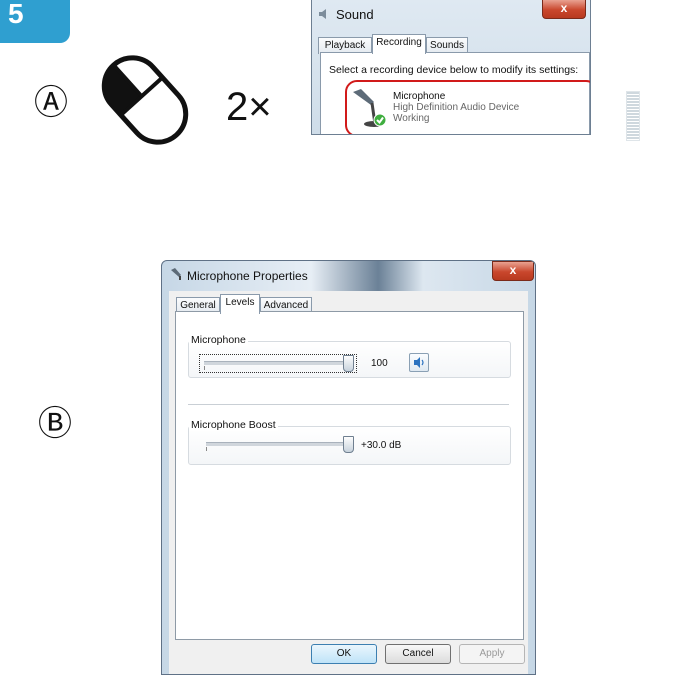 The width and height of the screenshot is (674, 675). I want to click on mouse-left-click-icon, so click(145, 100).